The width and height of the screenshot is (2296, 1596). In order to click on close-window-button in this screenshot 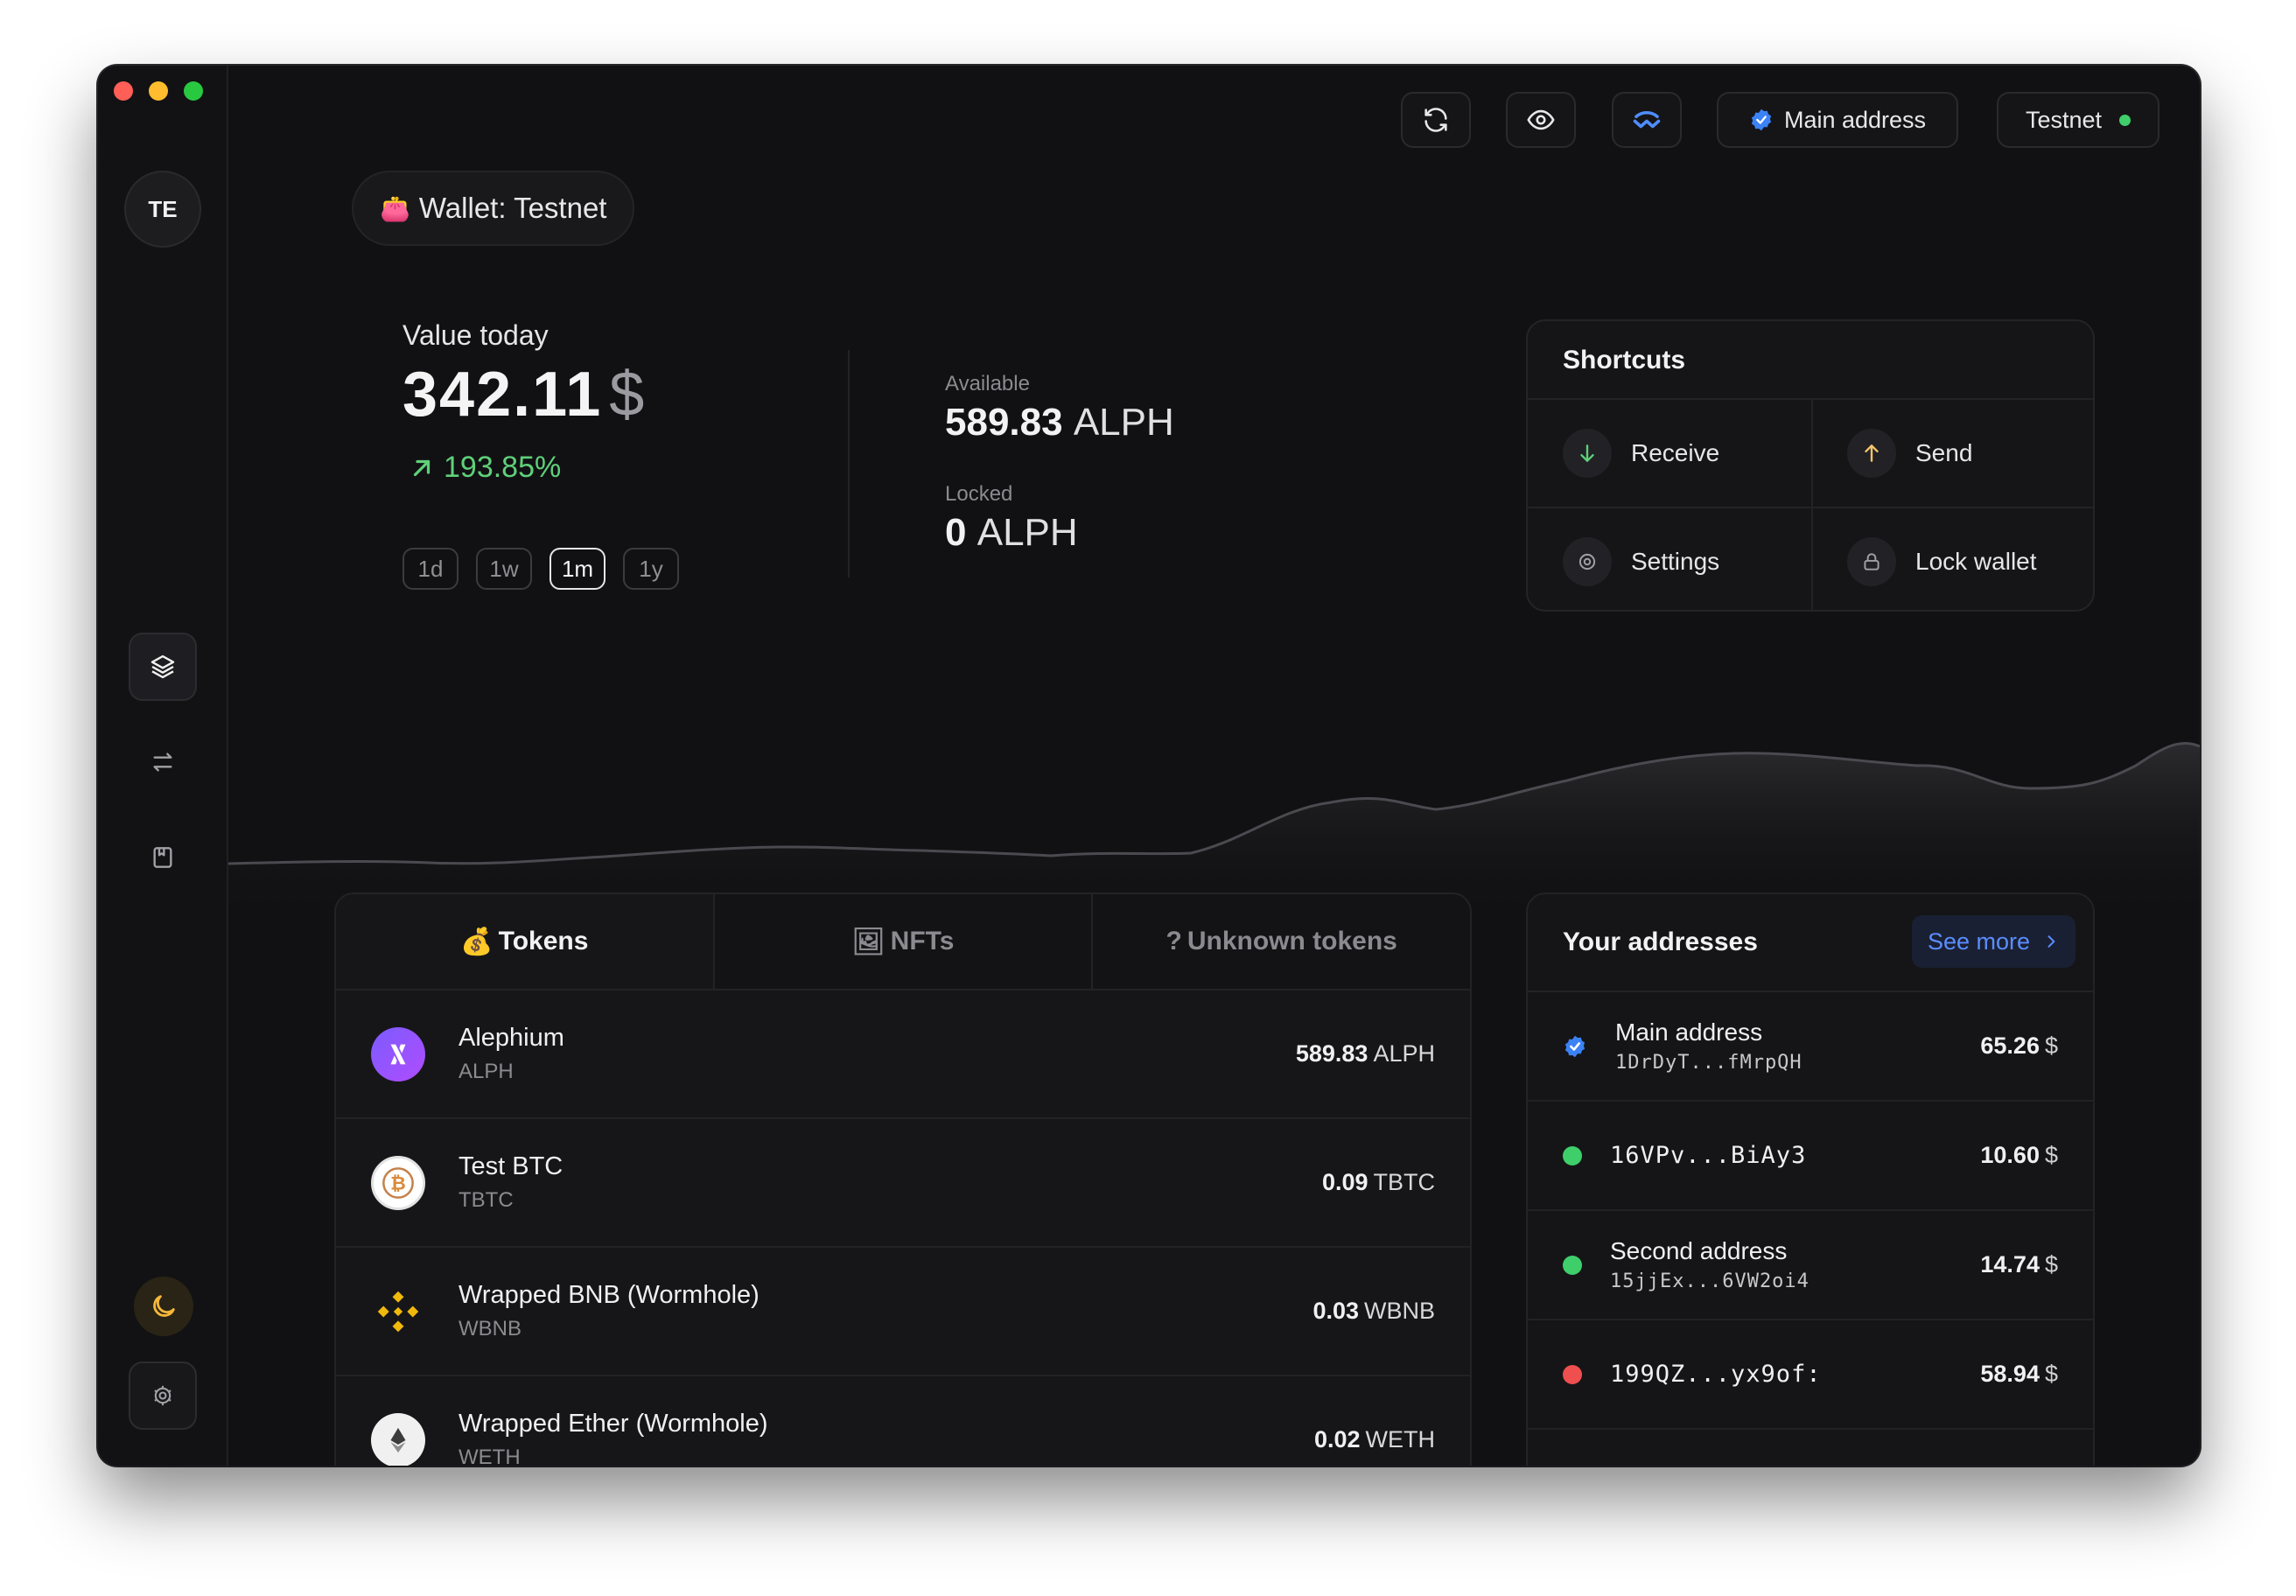, I will do `click(123, 91)`.